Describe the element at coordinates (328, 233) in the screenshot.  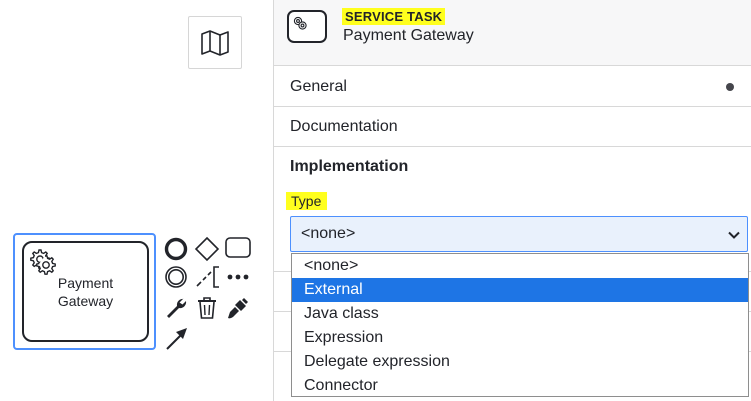
I see `type-select-value: <none>` at that location.